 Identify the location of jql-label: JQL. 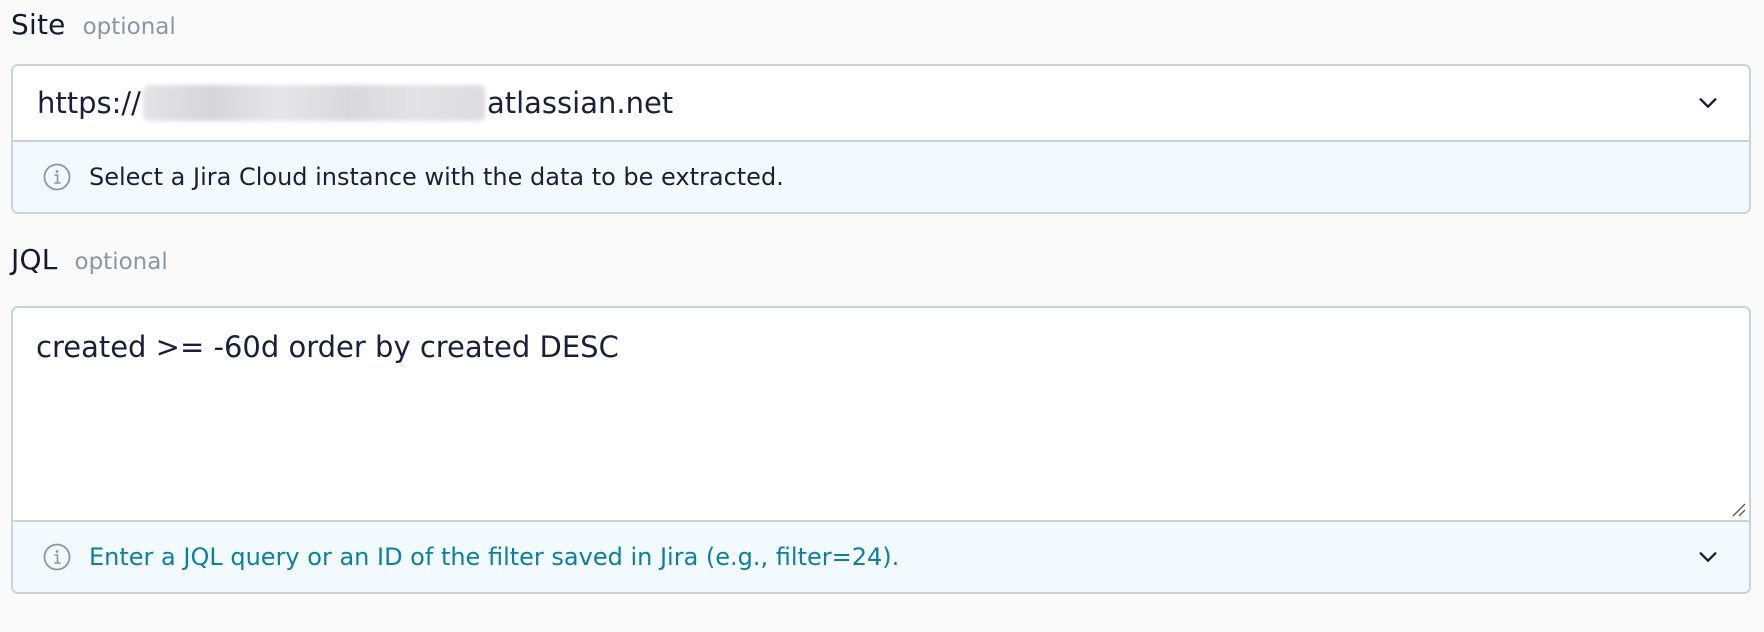
(34, 259).